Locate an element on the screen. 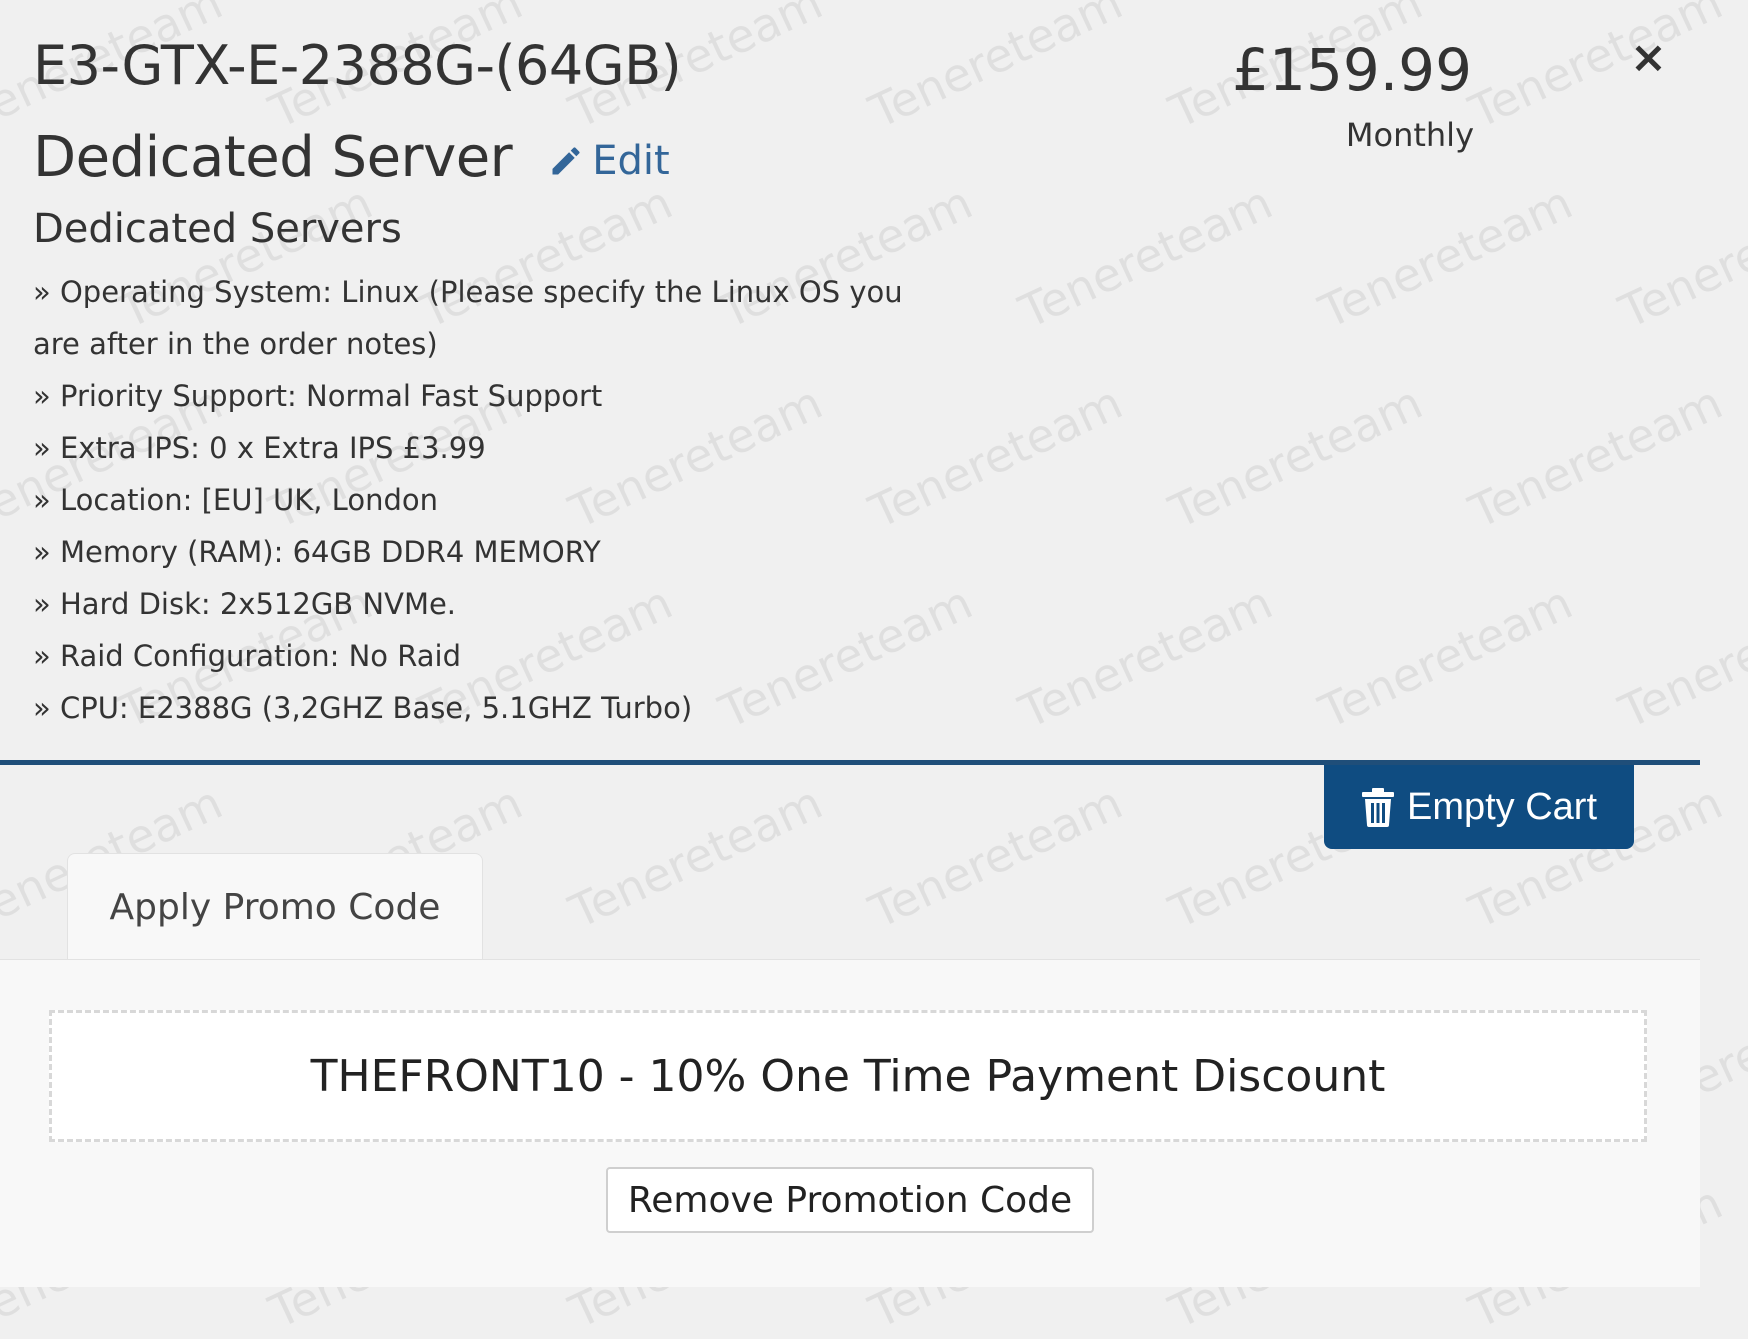 This screenshot has height=1339, width=1748. trash-icon is located at coordinates (1377, 807).